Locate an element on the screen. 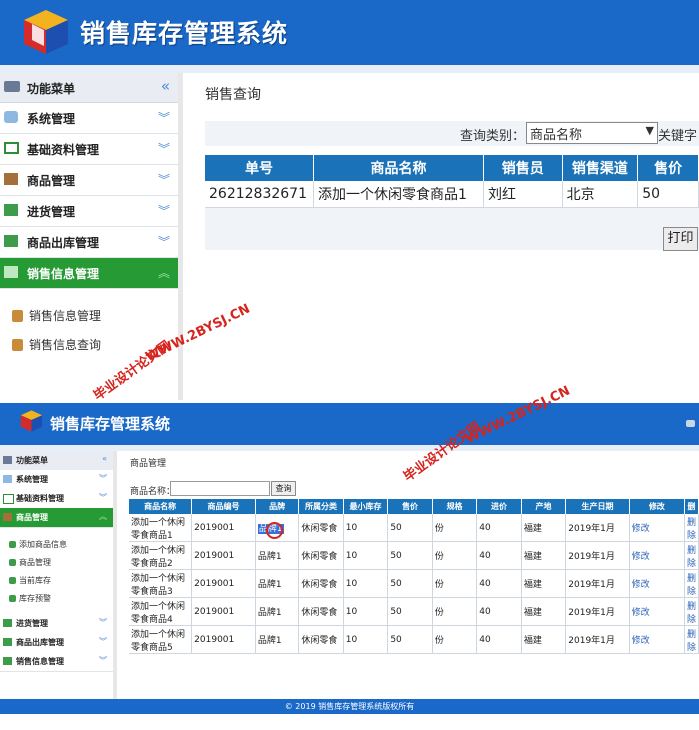 This screenshot has height=730, width=699. sidebar-item-label: 基础资料管理 is located at coordinates (63, 150).